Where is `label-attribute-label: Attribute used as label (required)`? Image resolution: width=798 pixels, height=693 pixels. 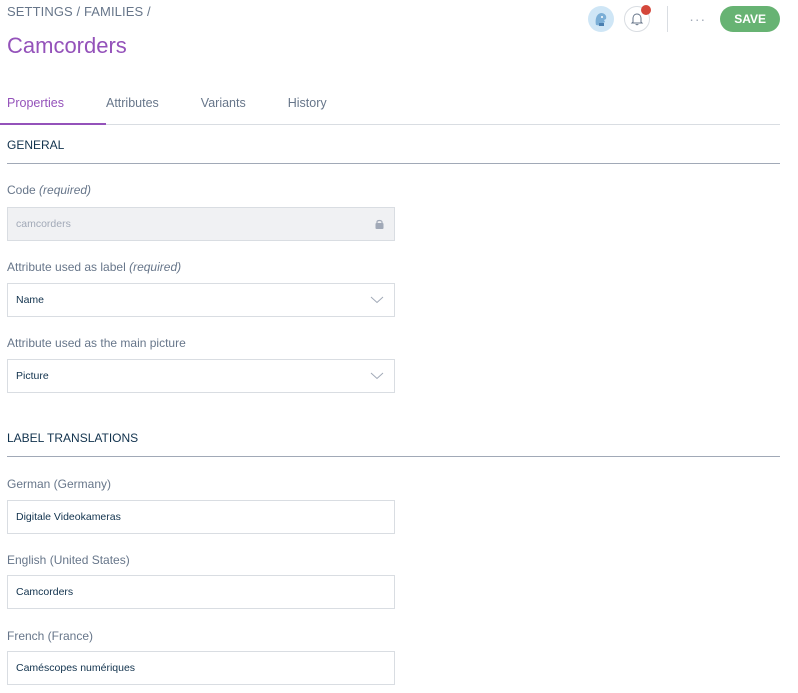
label-attribute-label: Attribute used as label (required) is located at coordinates (94, 267).